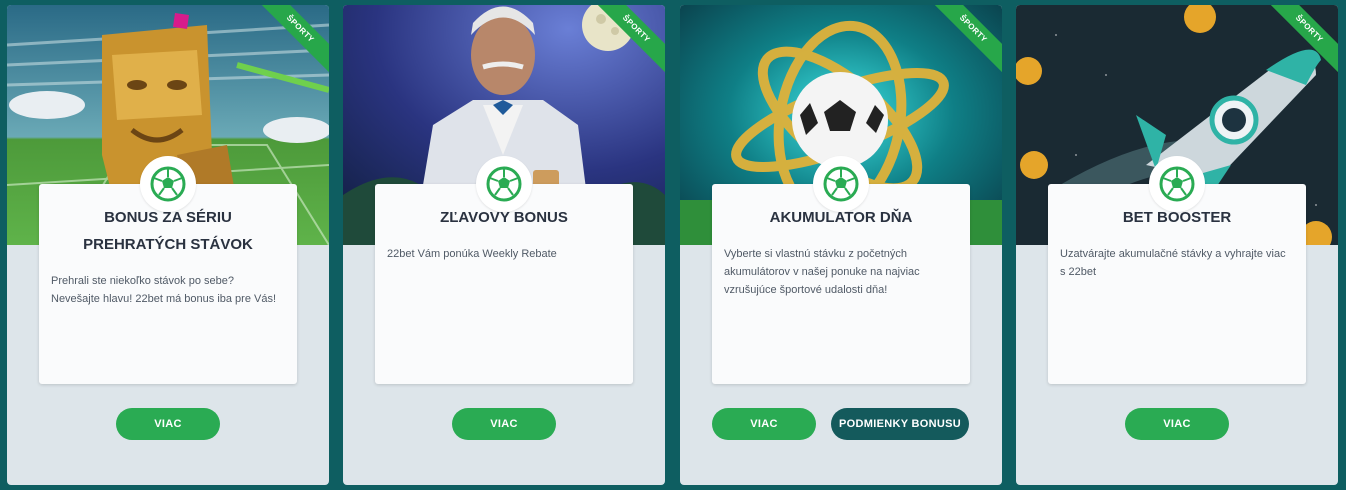  What do you see at coordinates (504, 217) in the screenshot?
I see `promo-title: ZĽAVOVY BONUS` at bounding box center [504, 217].